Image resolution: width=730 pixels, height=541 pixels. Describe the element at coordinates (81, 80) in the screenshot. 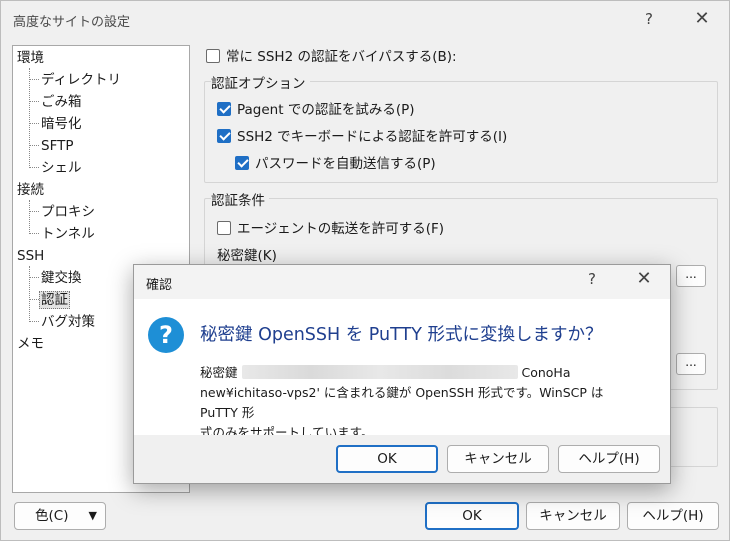

I see `tree-item-directories: ディレクトリ` at that location.